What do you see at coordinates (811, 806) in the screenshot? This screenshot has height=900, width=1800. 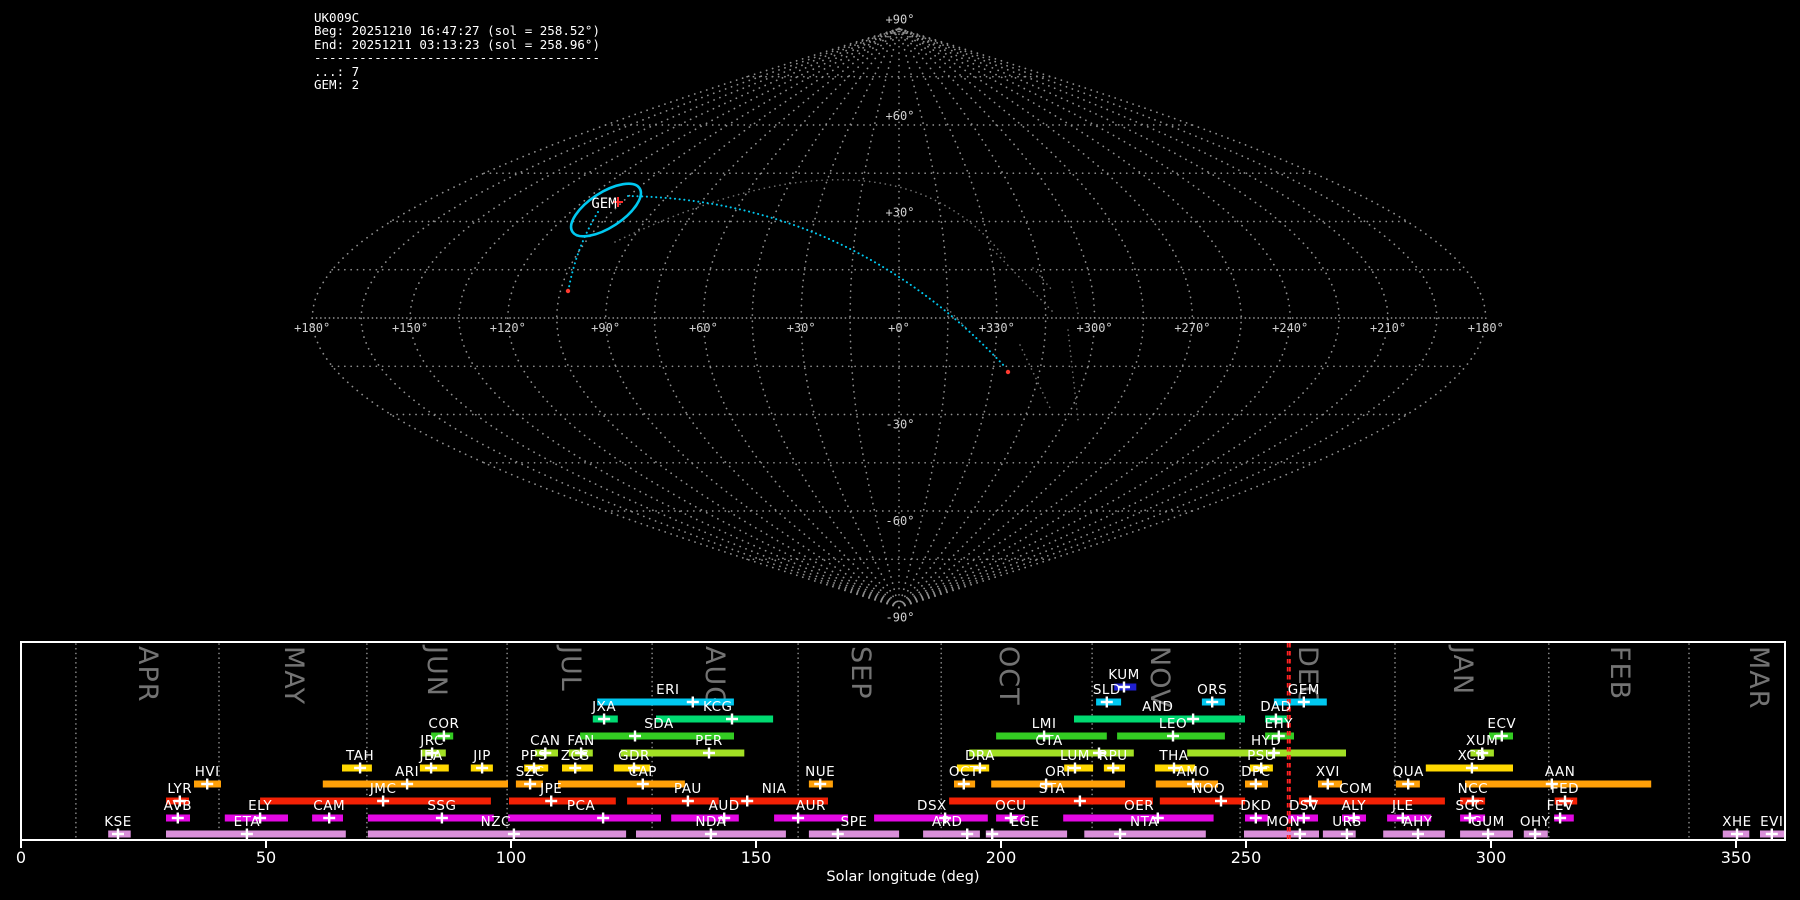 I see `shower-label-AUR: AUR` at bounding box center [811, 806].